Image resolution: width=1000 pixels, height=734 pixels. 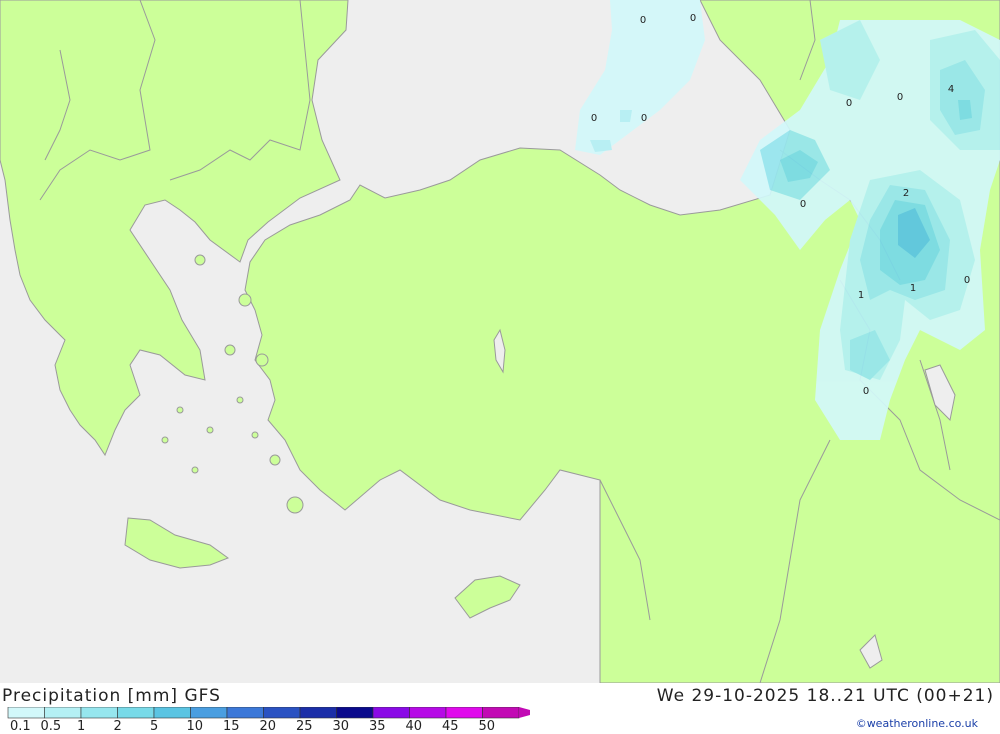 I want to click on legend-label: 2, so click(x=117, y=726).